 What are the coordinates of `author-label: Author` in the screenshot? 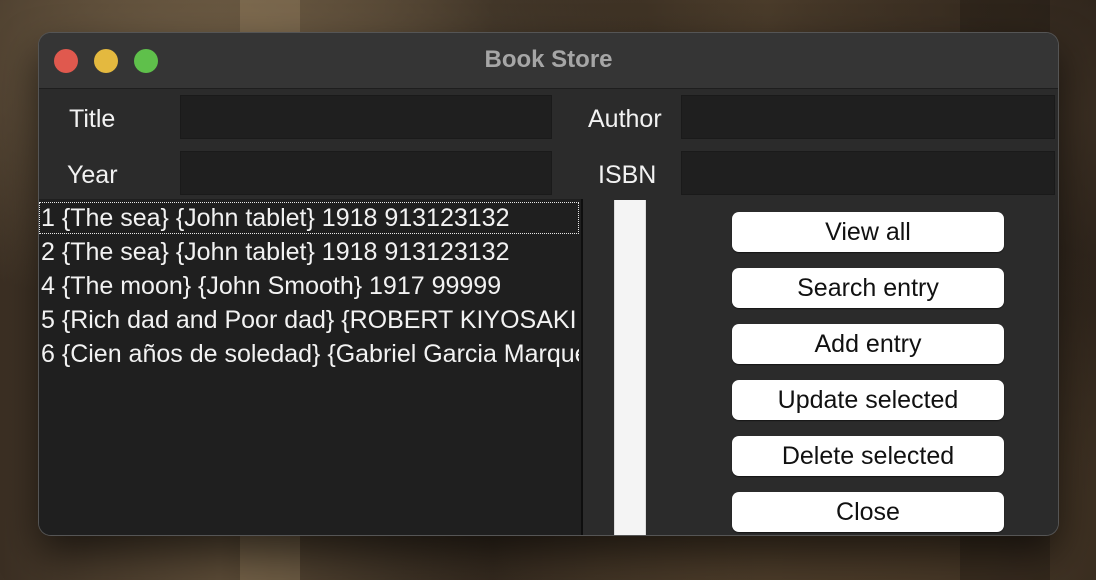 It's located at (625, 119).